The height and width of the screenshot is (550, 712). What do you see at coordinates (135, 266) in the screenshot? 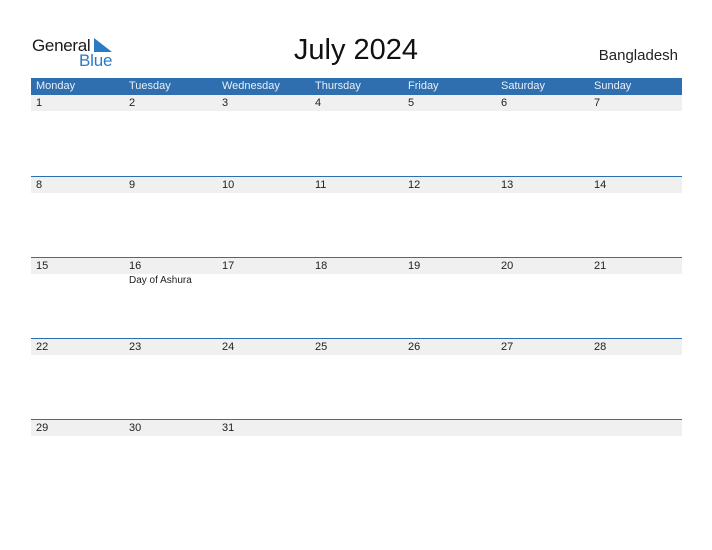
I see `day-number: 16` at bounding box center [135, 266].